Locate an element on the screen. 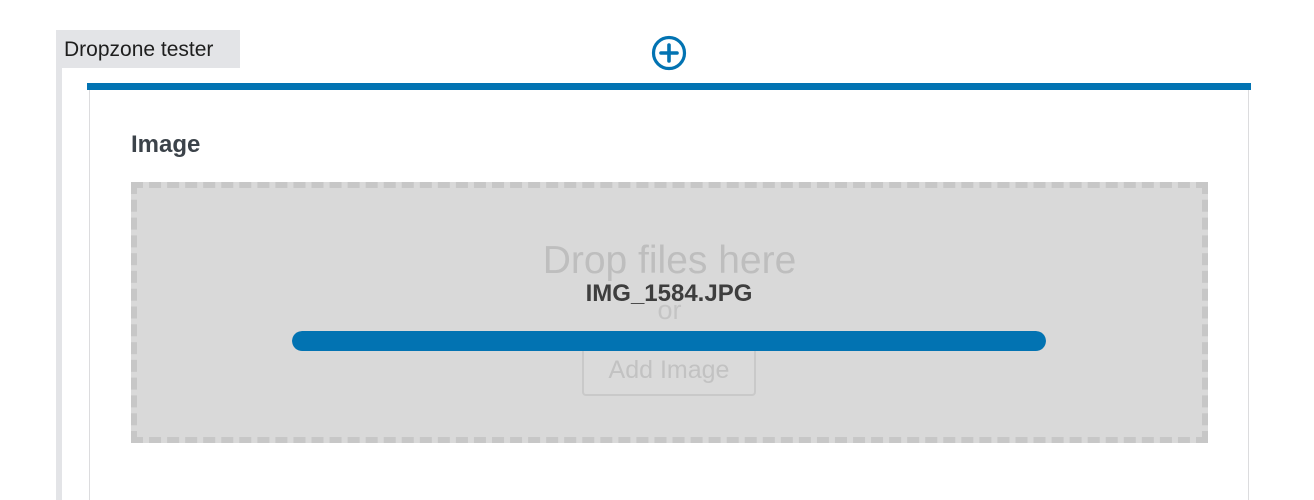 This screenshot has height=500, width=1314. upload-progress-bar is located at coordinates (669, 341).